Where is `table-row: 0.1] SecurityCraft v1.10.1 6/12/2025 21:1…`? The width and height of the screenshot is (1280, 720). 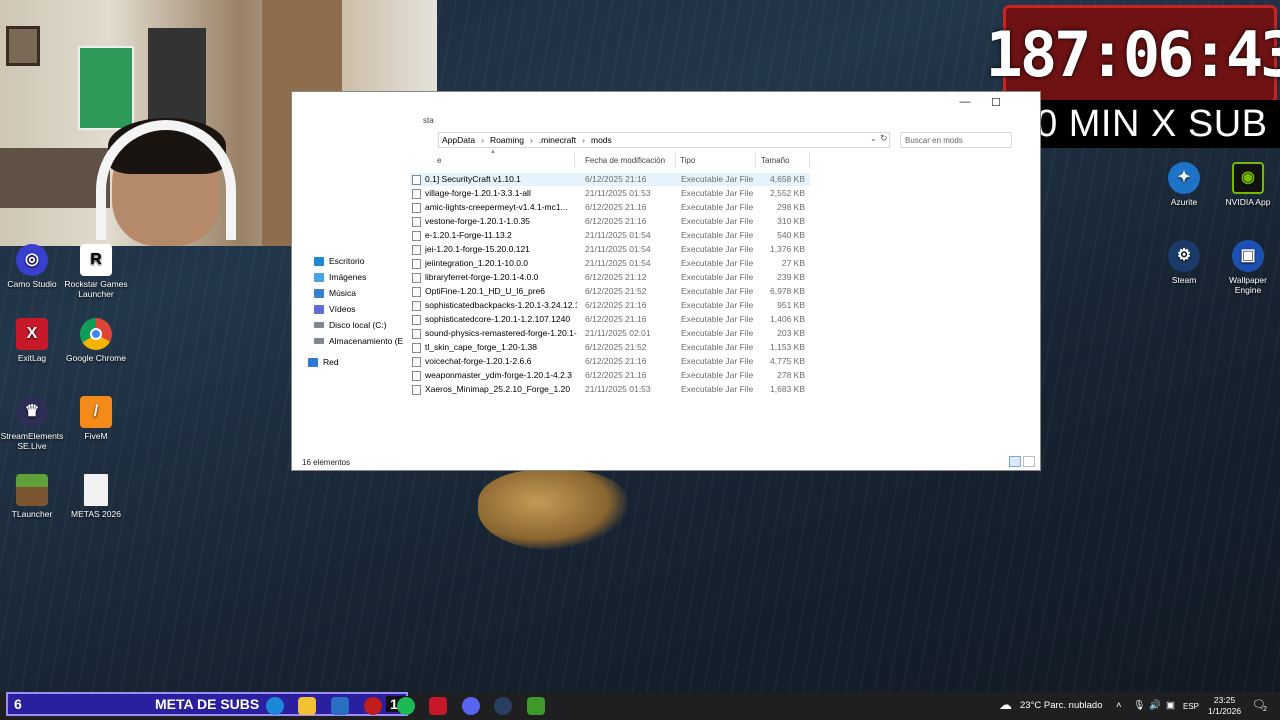
table-row: 0.1] SecurityCraft v1.10.1 6/12/2025 21:1… is located at coordinates (610, 179).